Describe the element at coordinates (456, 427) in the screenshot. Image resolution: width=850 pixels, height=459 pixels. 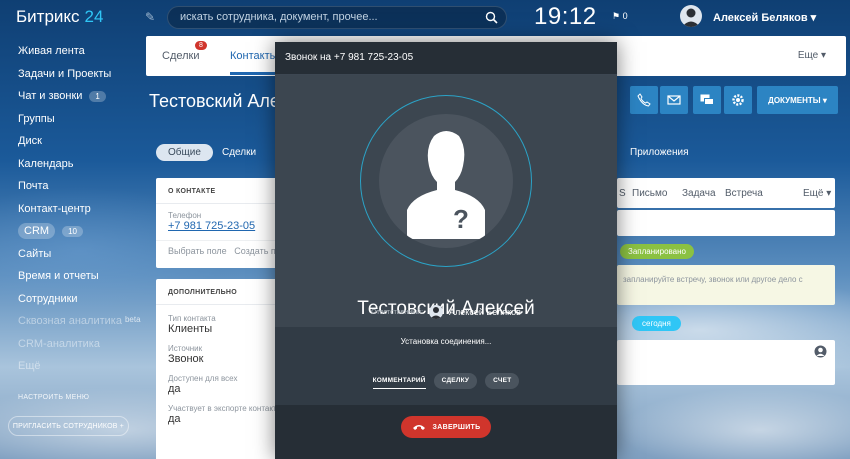
I see `end-call-label: ЗАВЕРШИТЬ` at that location.